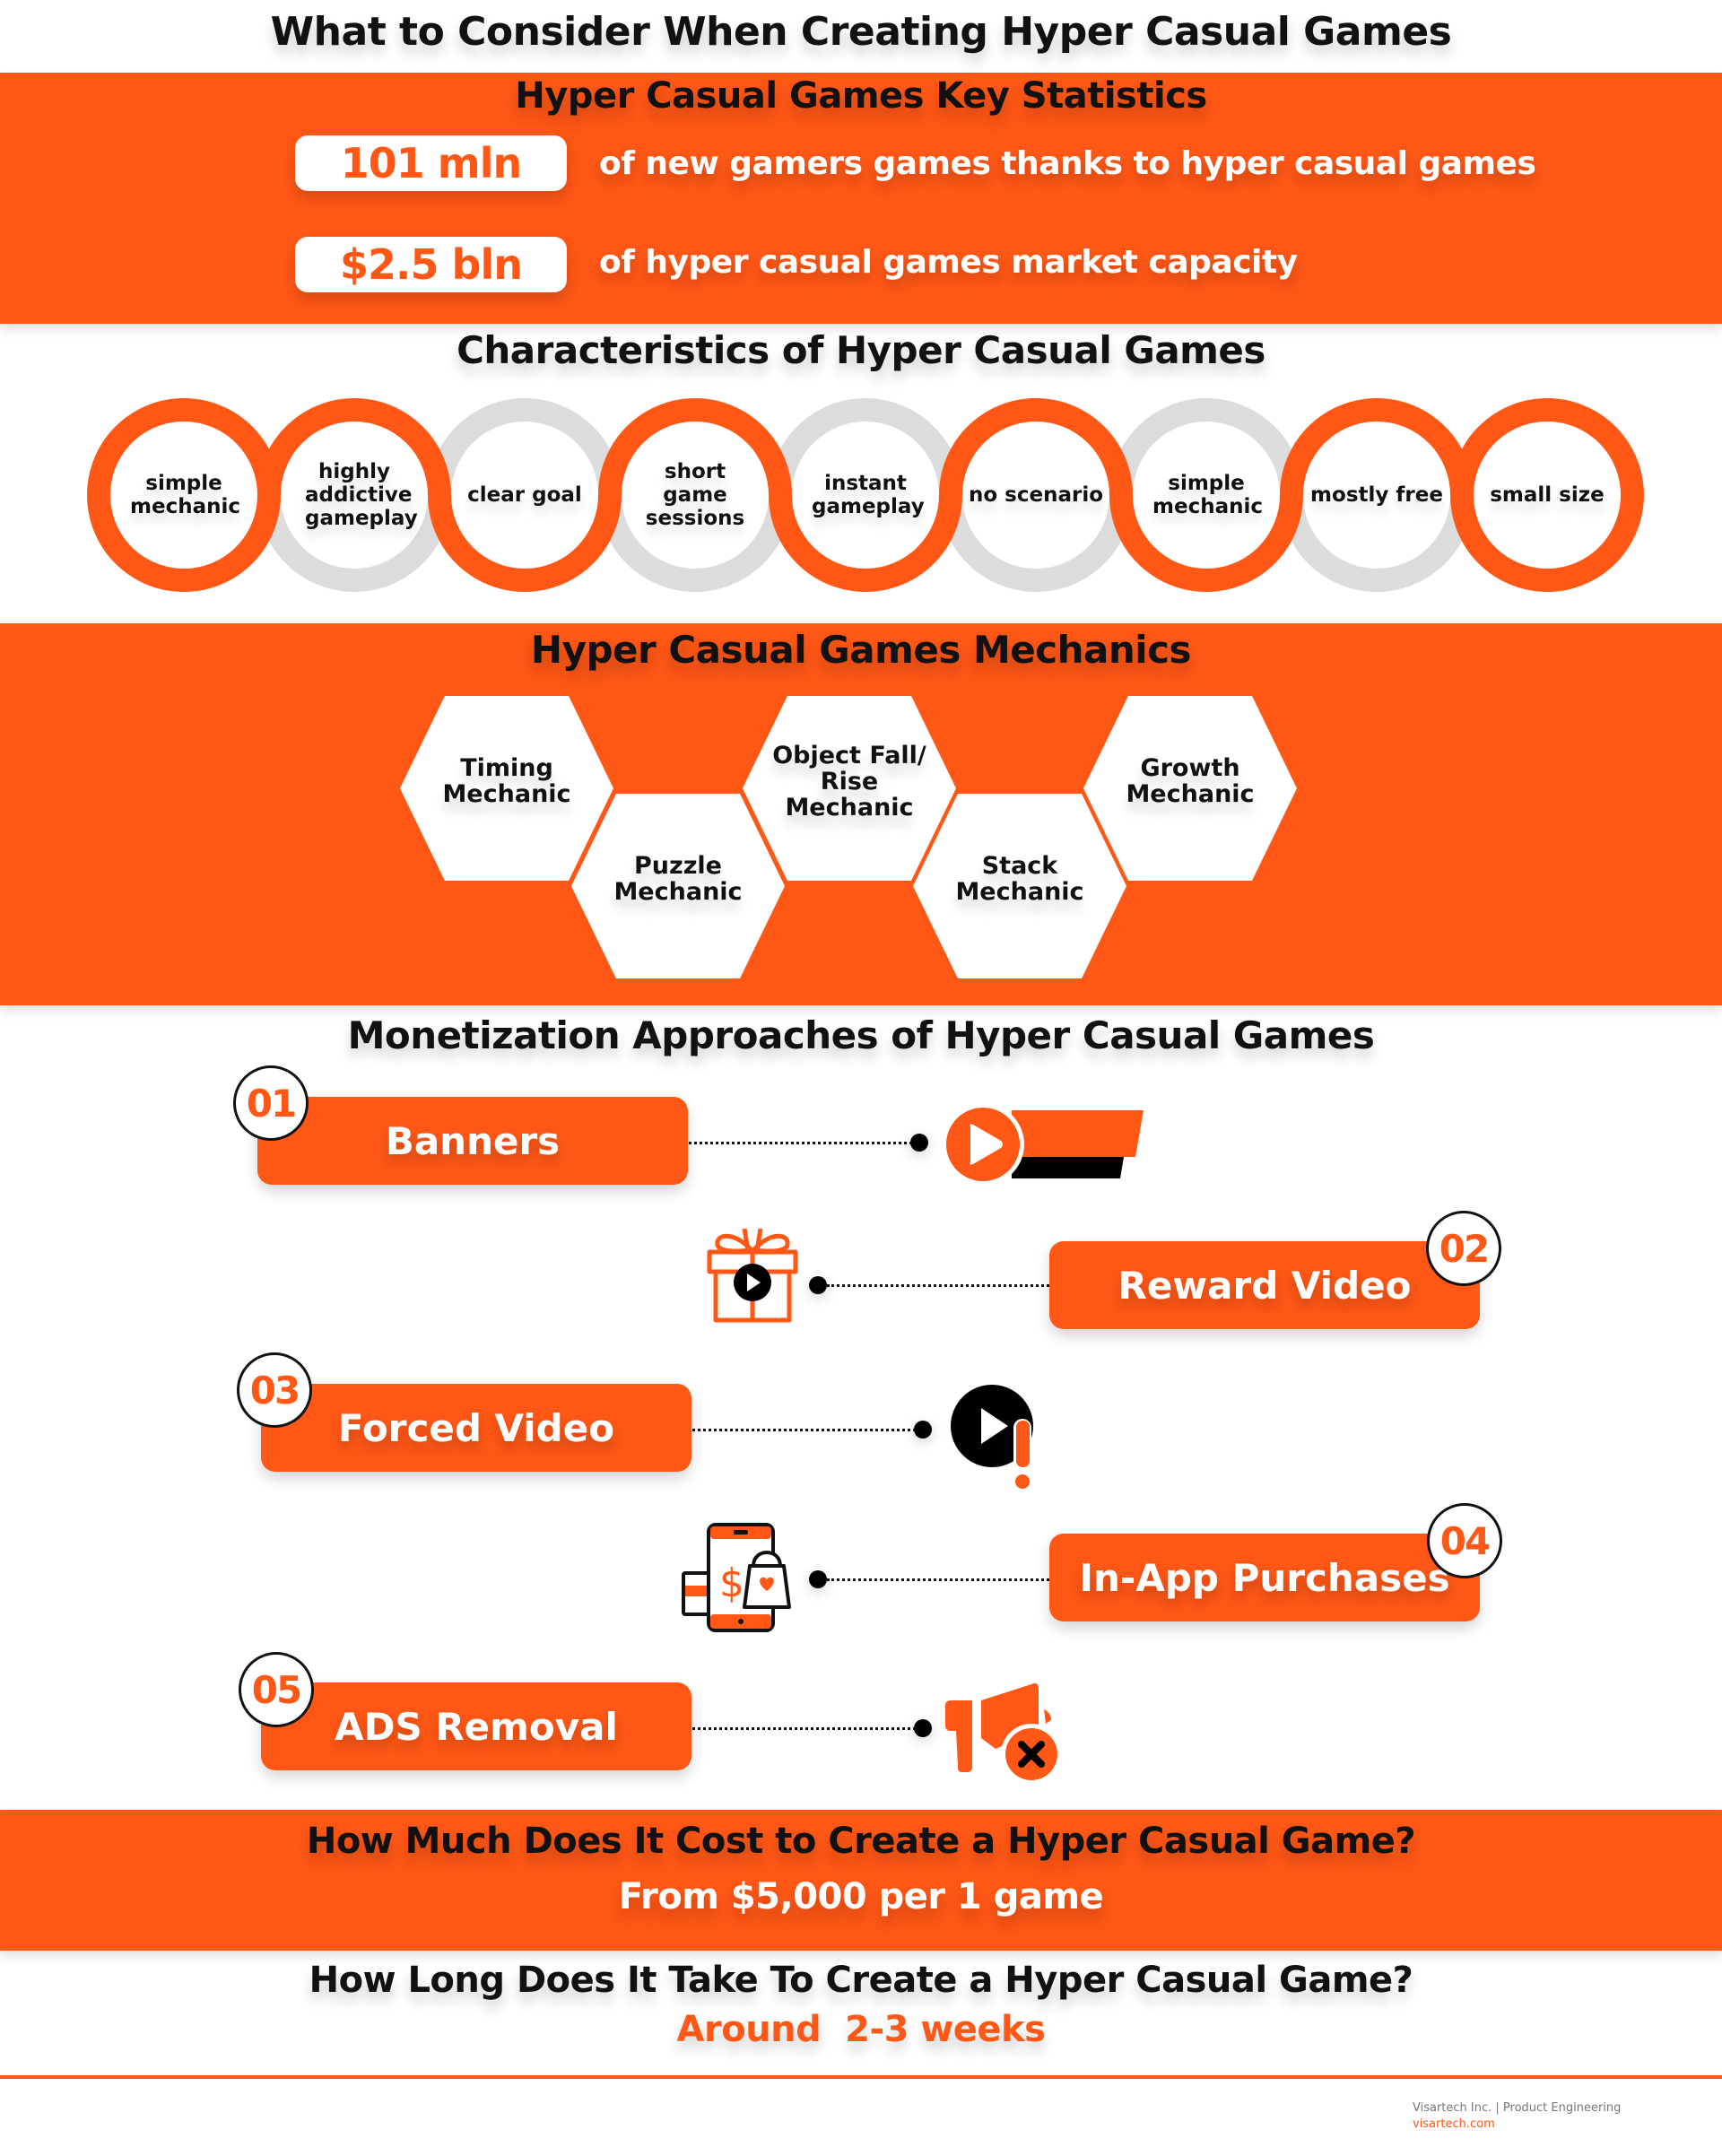 The height and width of the screenshot is (2156, 1722). What do you see at coordinates (506, 781) in the screenshot?
I see `mechanic-label: Timing Mechanic` at bounding box center [506, 781].